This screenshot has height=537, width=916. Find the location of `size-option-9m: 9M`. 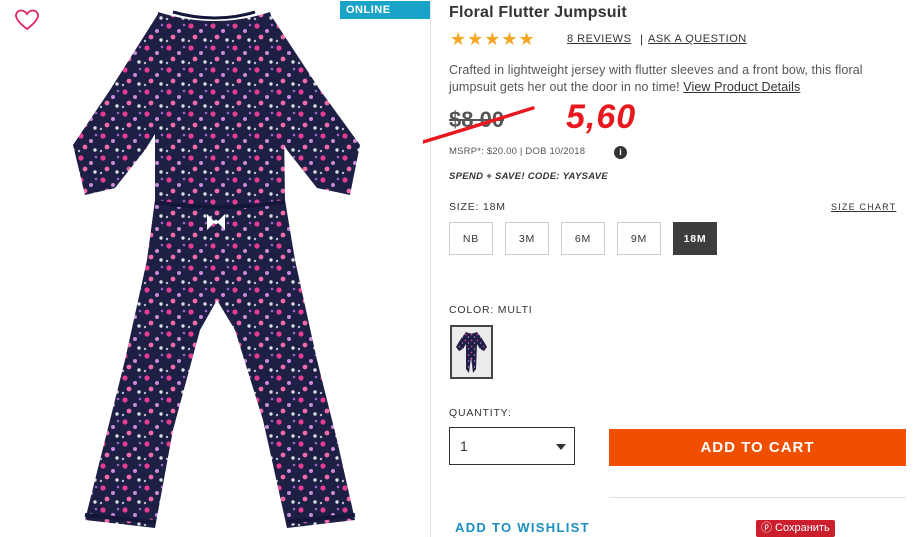

size-option-9m: 9M is located at coordinates (639, 238).